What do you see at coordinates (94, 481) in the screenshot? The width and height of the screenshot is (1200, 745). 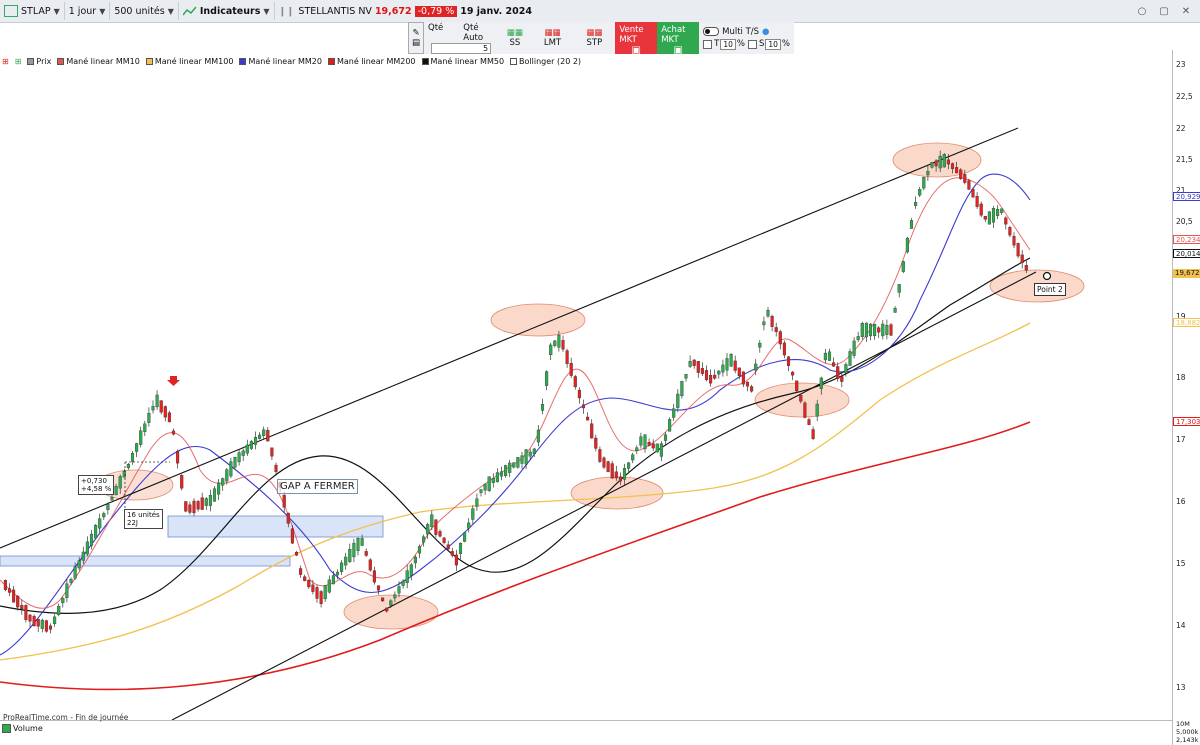 I see `measure-value: +0,730` at bounding box center [94, 481].